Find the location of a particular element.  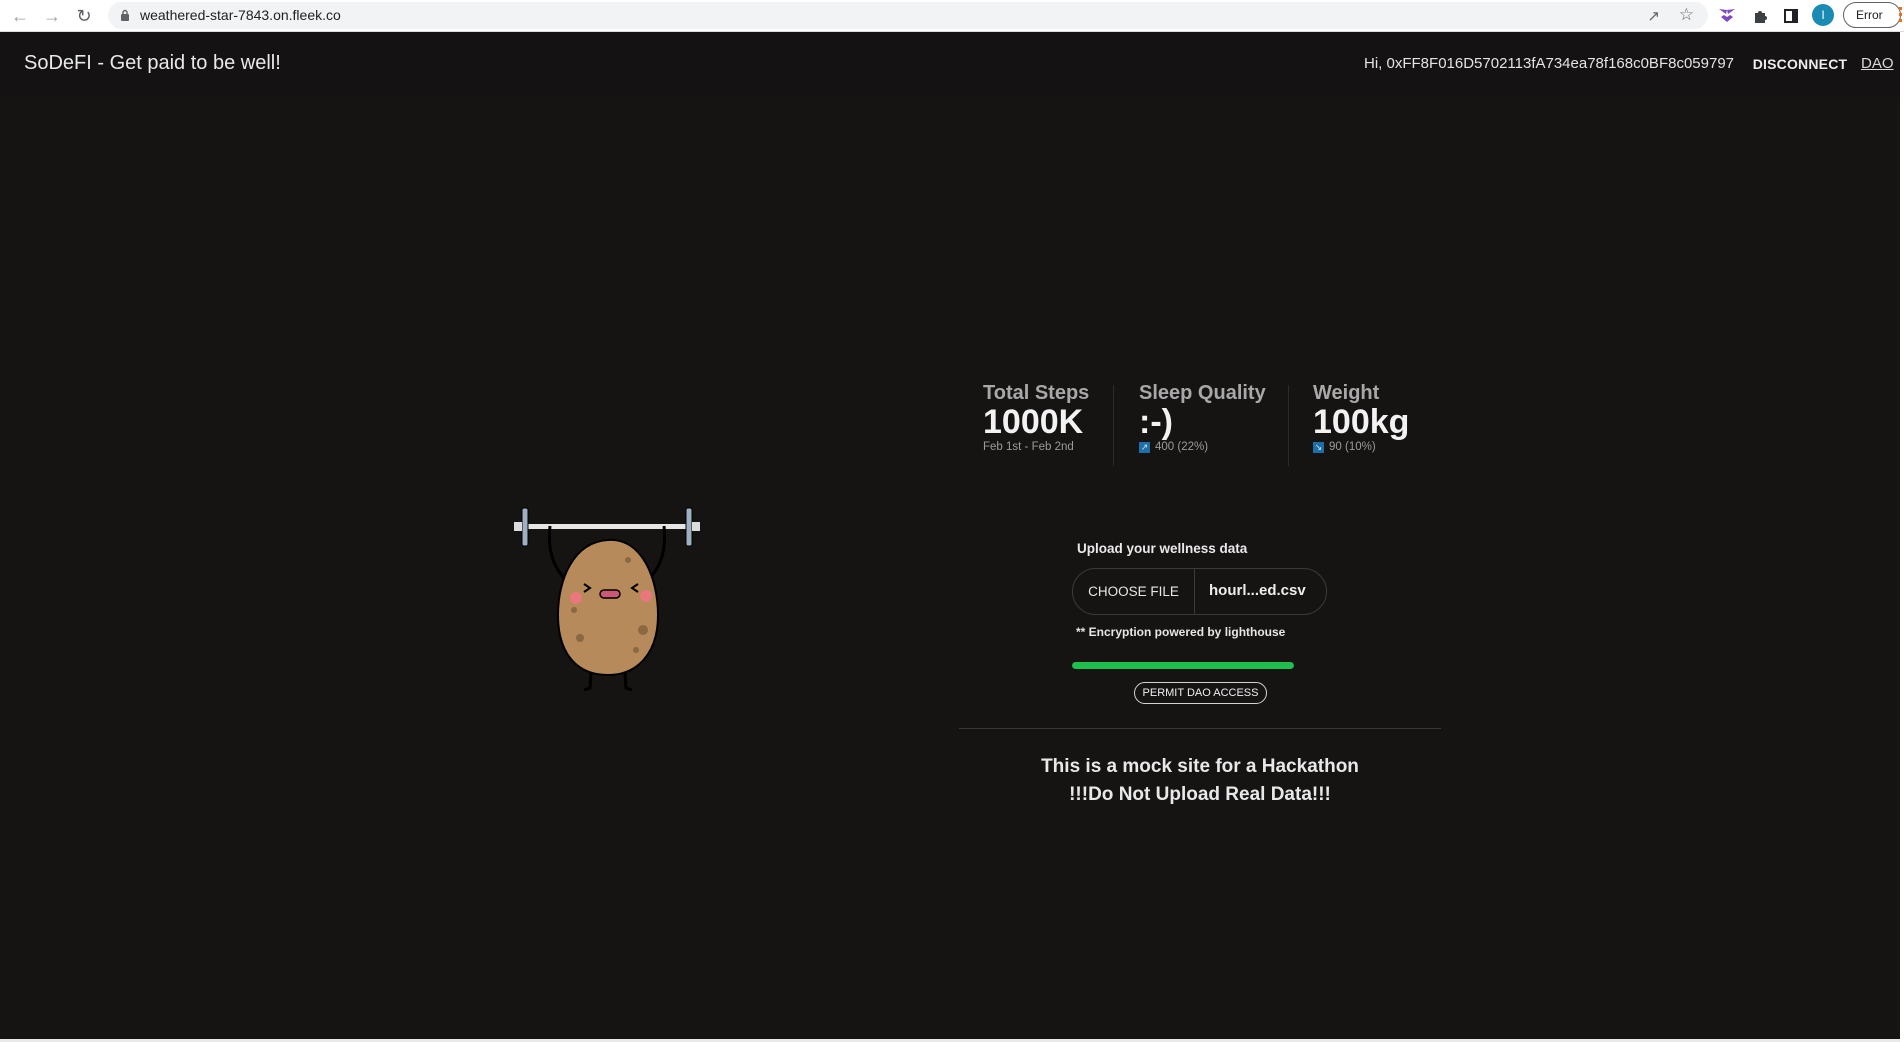

file-input: CHOOSE FILE hourl...ed.csv is located at coordinates (1199, 591).